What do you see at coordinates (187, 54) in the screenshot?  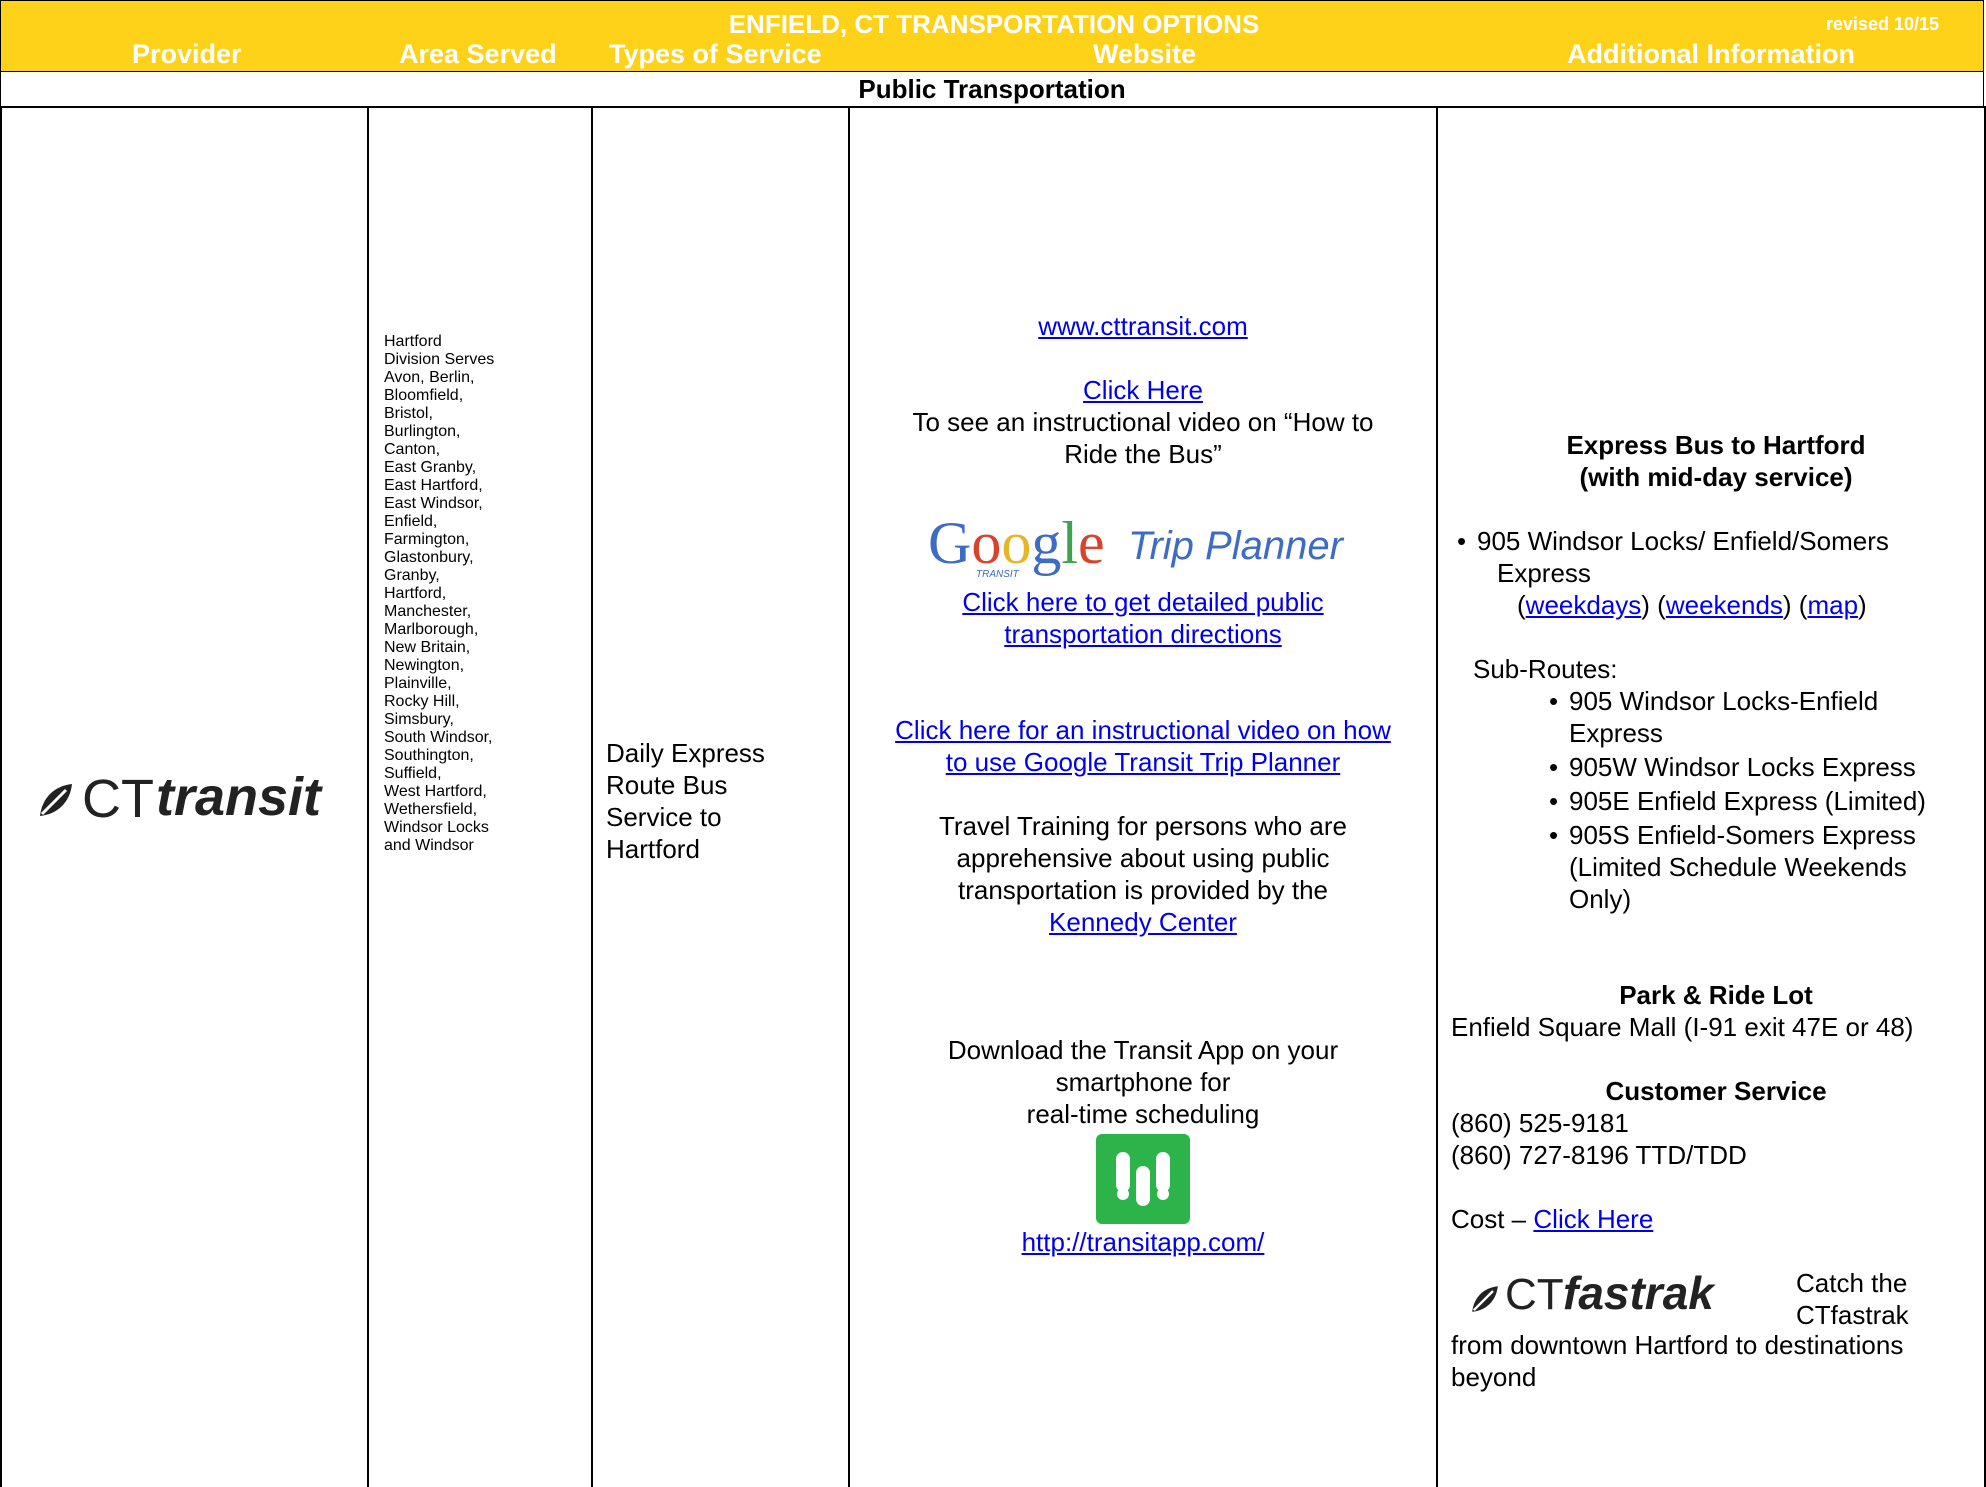 I see `column-header-provider: Provider` at bounding box center [187, 54].